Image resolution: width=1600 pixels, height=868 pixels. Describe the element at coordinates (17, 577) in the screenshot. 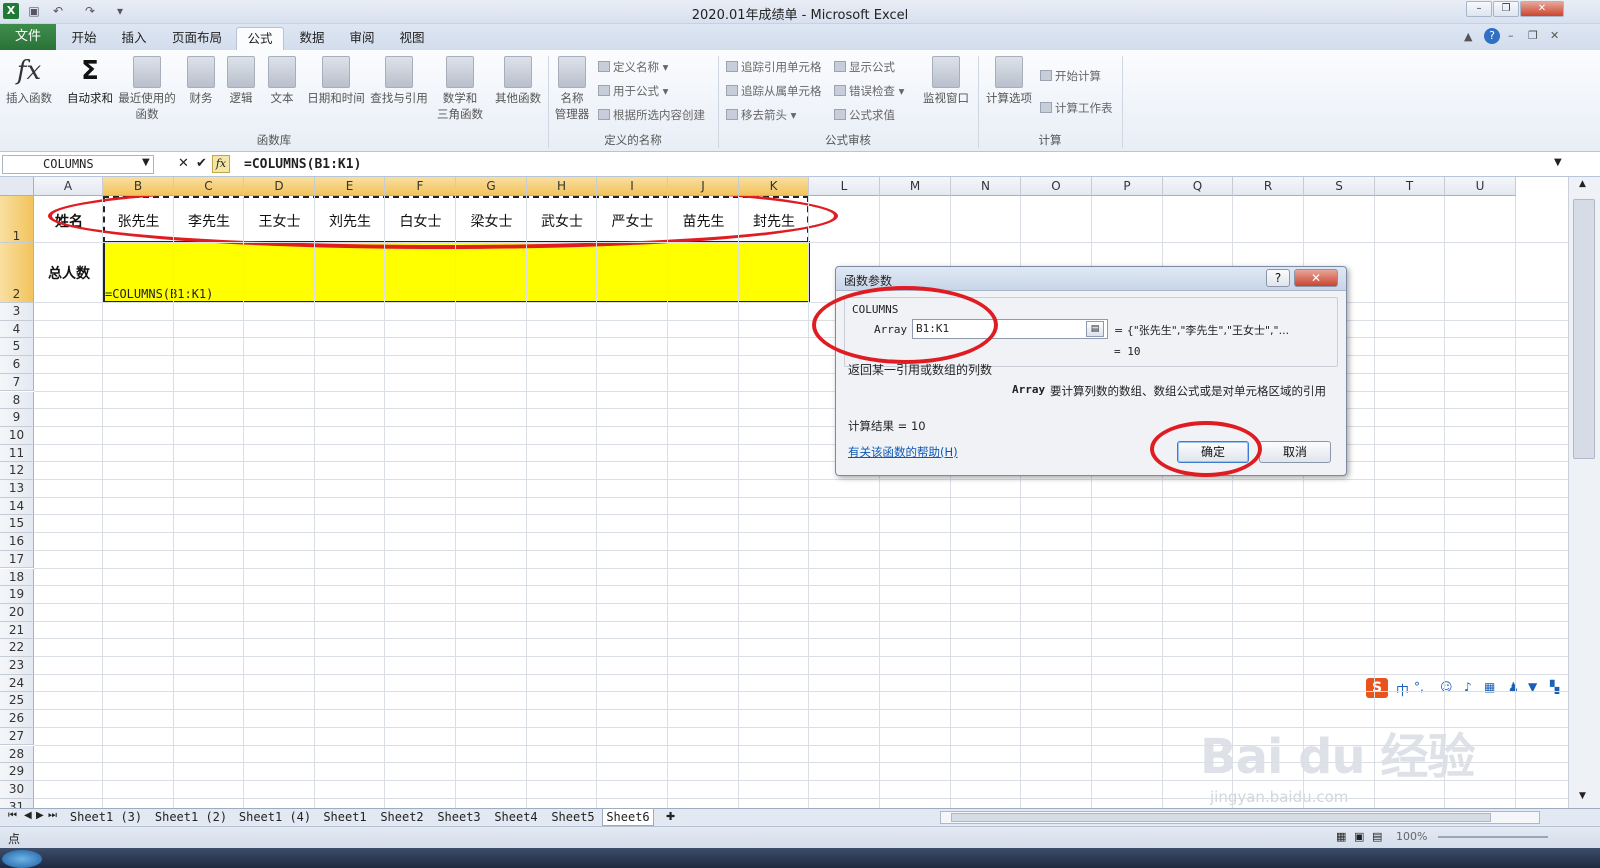

I see `row-header-18: 18` at that location.